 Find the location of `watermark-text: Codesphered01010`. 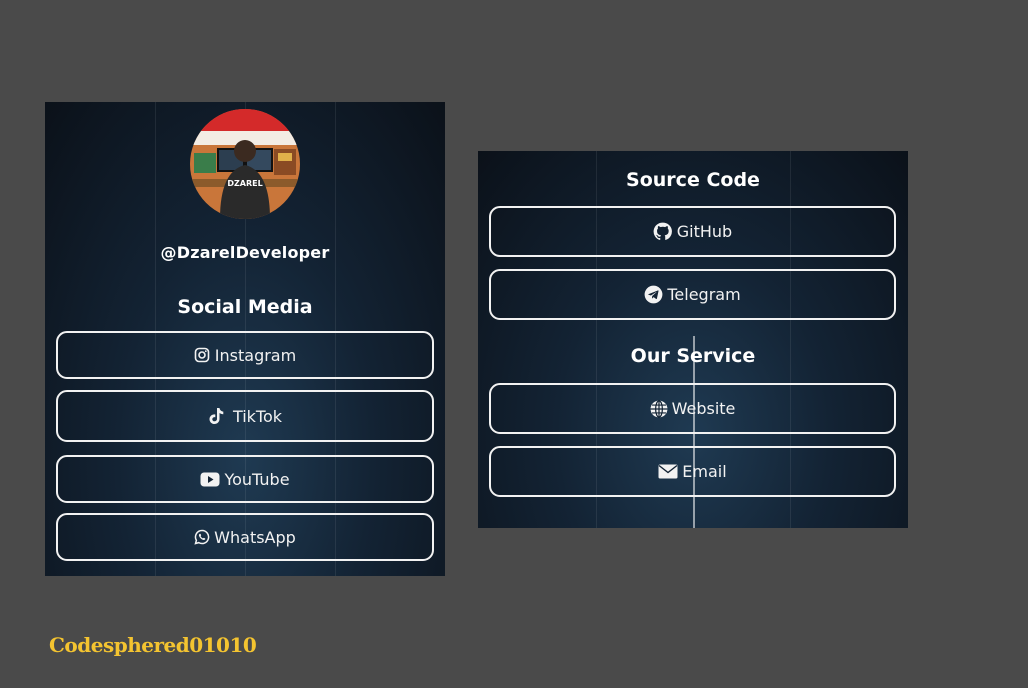

watermark-text: Codesphered01010 is located at coordinates (153, 645).